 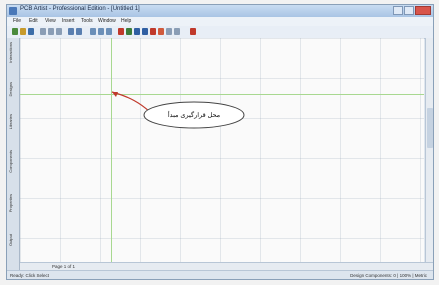 I want to click on callout-text: محل قرارگیری مبدأ, so click(x=194, y=115).